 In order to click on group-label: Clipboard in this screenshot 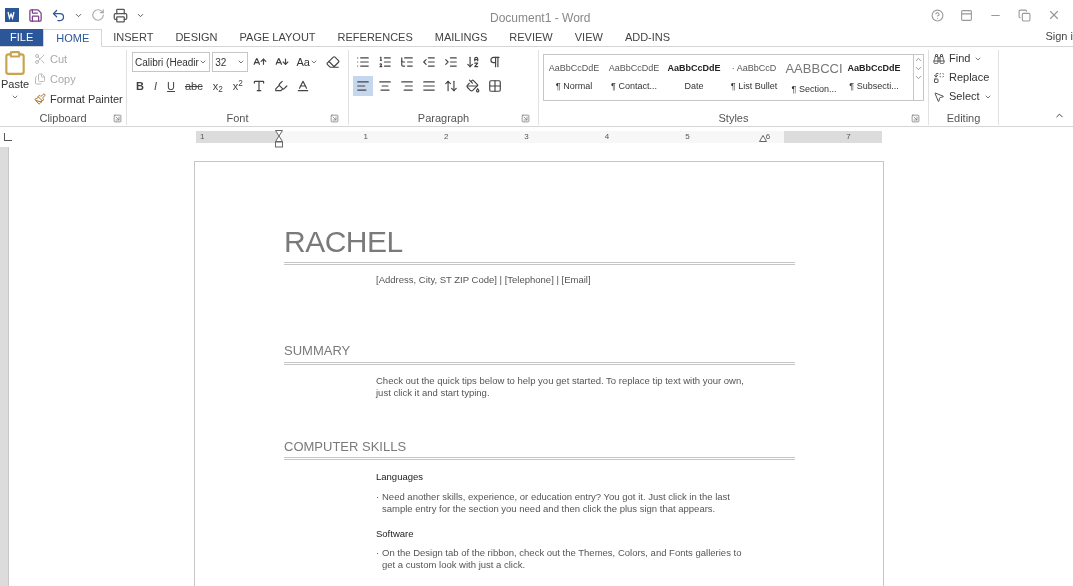, I will do `click(63, 118)`.